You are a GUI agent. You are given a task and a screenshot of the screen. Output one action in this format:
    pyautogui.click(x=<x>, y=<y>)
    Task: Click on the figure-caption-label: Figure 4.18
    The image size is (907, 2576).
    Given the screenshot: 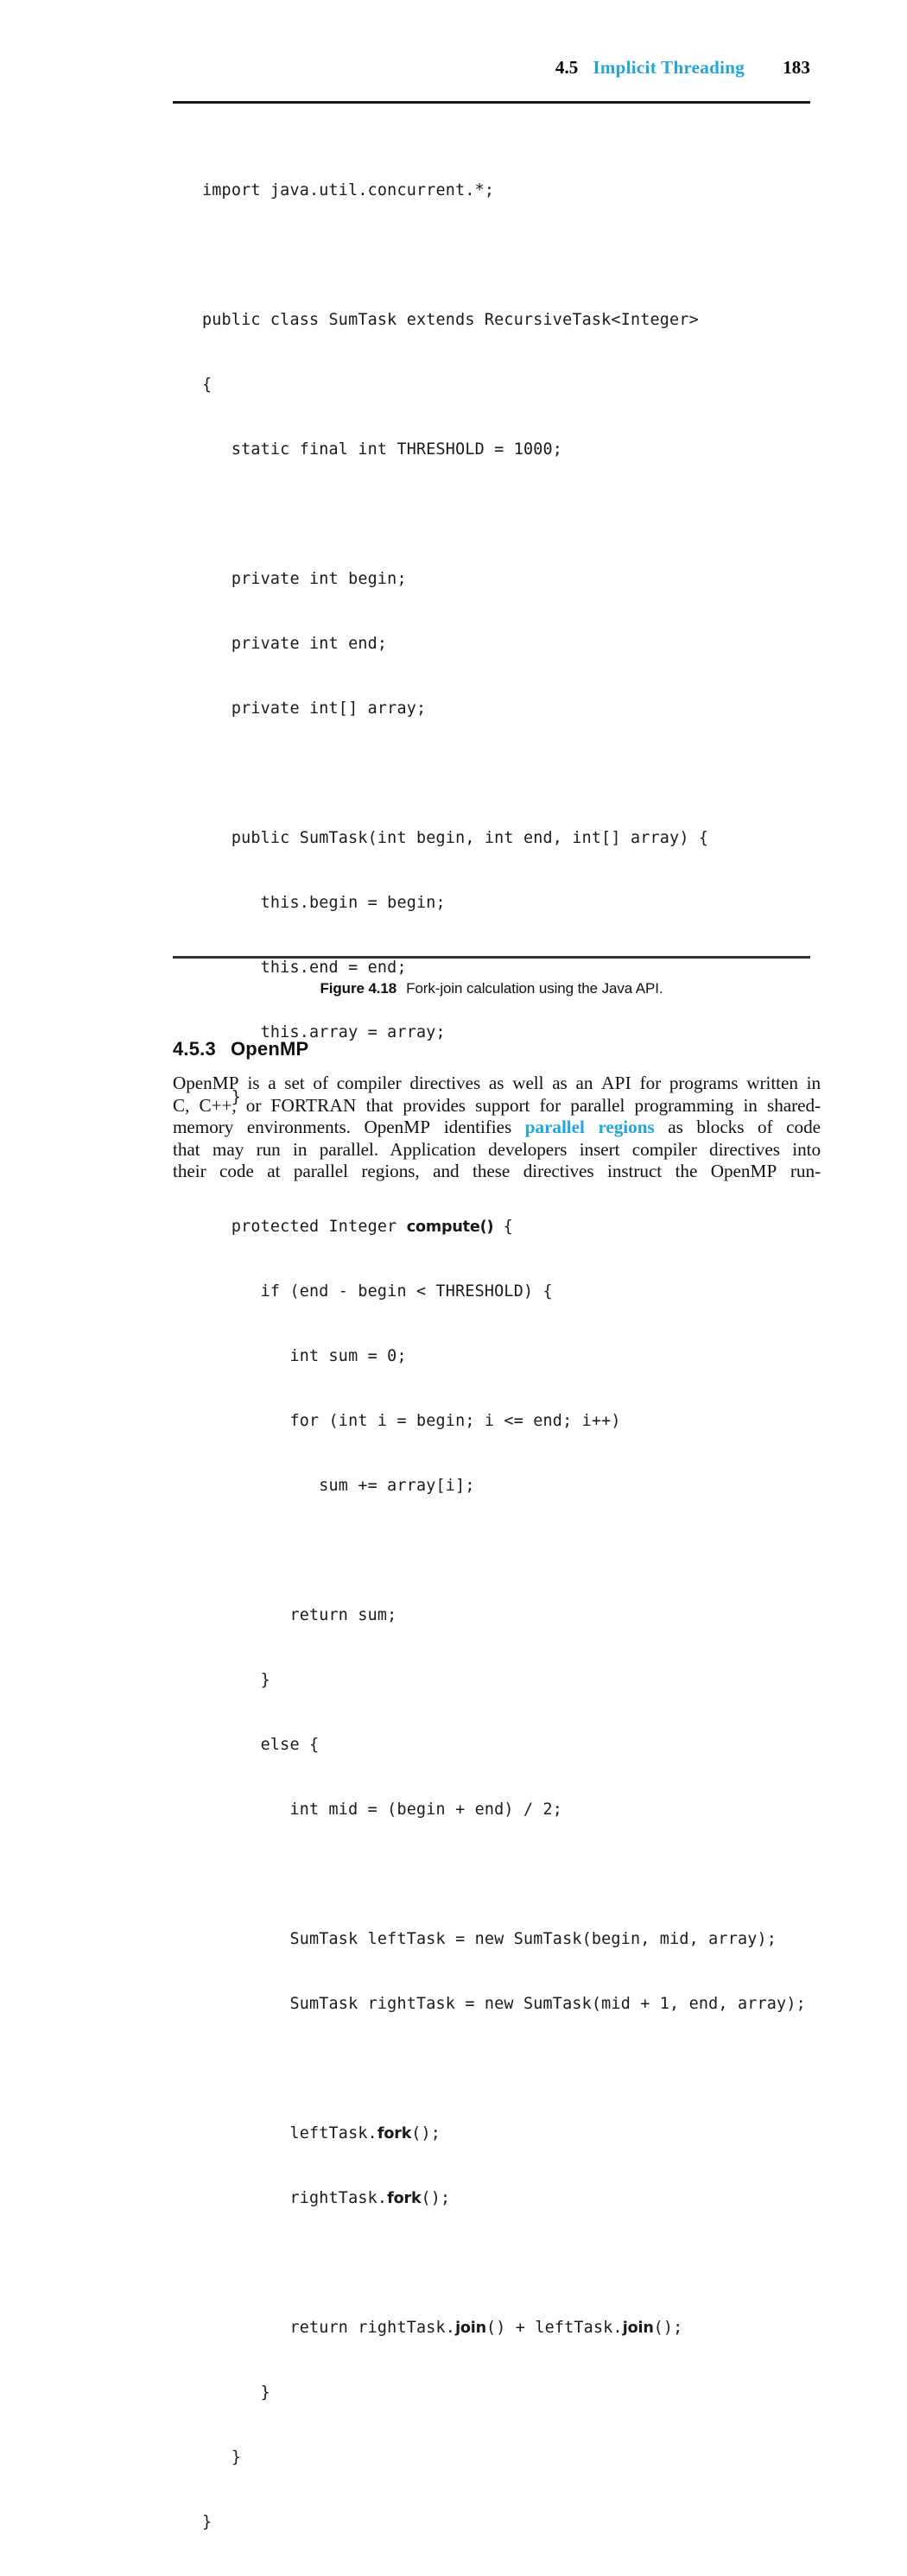 What is the action you would take?
    pyautogui.click(x=358, y=988)
    